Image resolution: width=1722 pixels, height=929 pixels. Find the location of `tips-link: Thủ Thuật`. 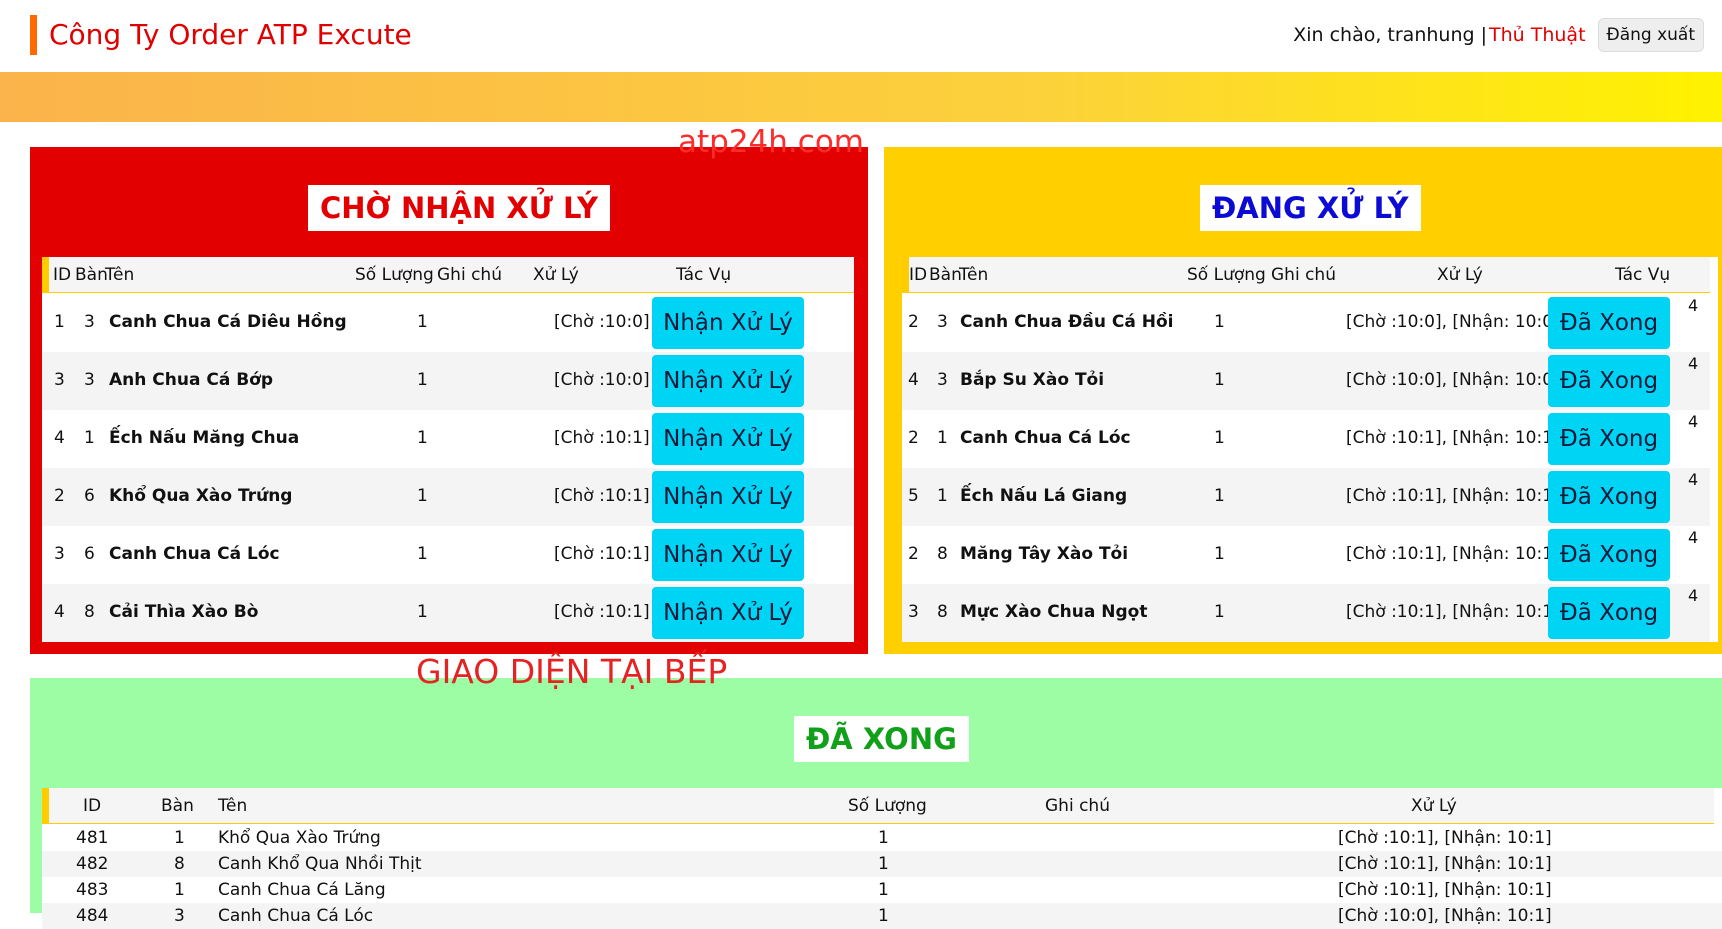

tips-link: Thủ Thuật is located at coordinates (1537, 35).